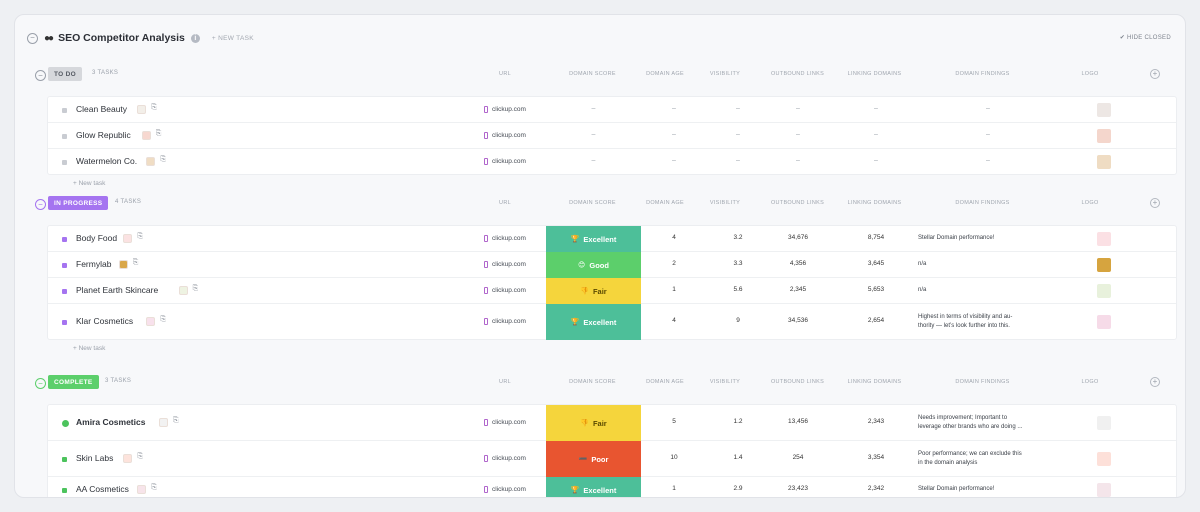 This screenshot has width=1200, height=512. Describe the element at coordinates (674, 457) in the screenshot. I see `domain-age-value: 10` at that location.